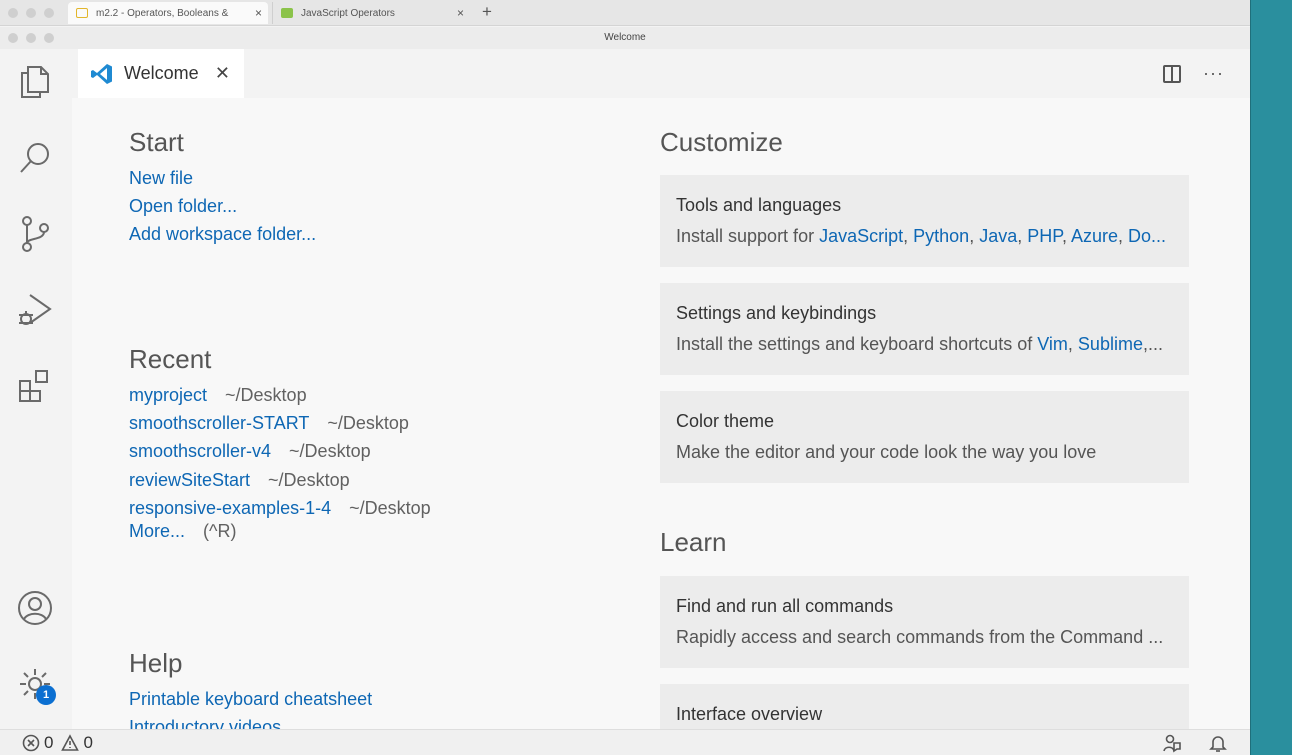  Describe the element at coordinates (941, 236) in the screenshot. I see `python-link: Python` at that location.